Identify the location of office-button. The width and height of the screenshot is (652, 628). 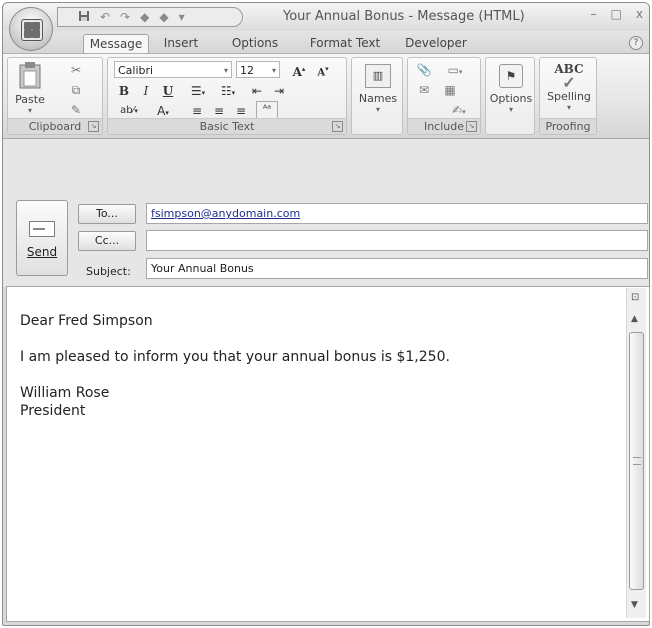
(31, 29).